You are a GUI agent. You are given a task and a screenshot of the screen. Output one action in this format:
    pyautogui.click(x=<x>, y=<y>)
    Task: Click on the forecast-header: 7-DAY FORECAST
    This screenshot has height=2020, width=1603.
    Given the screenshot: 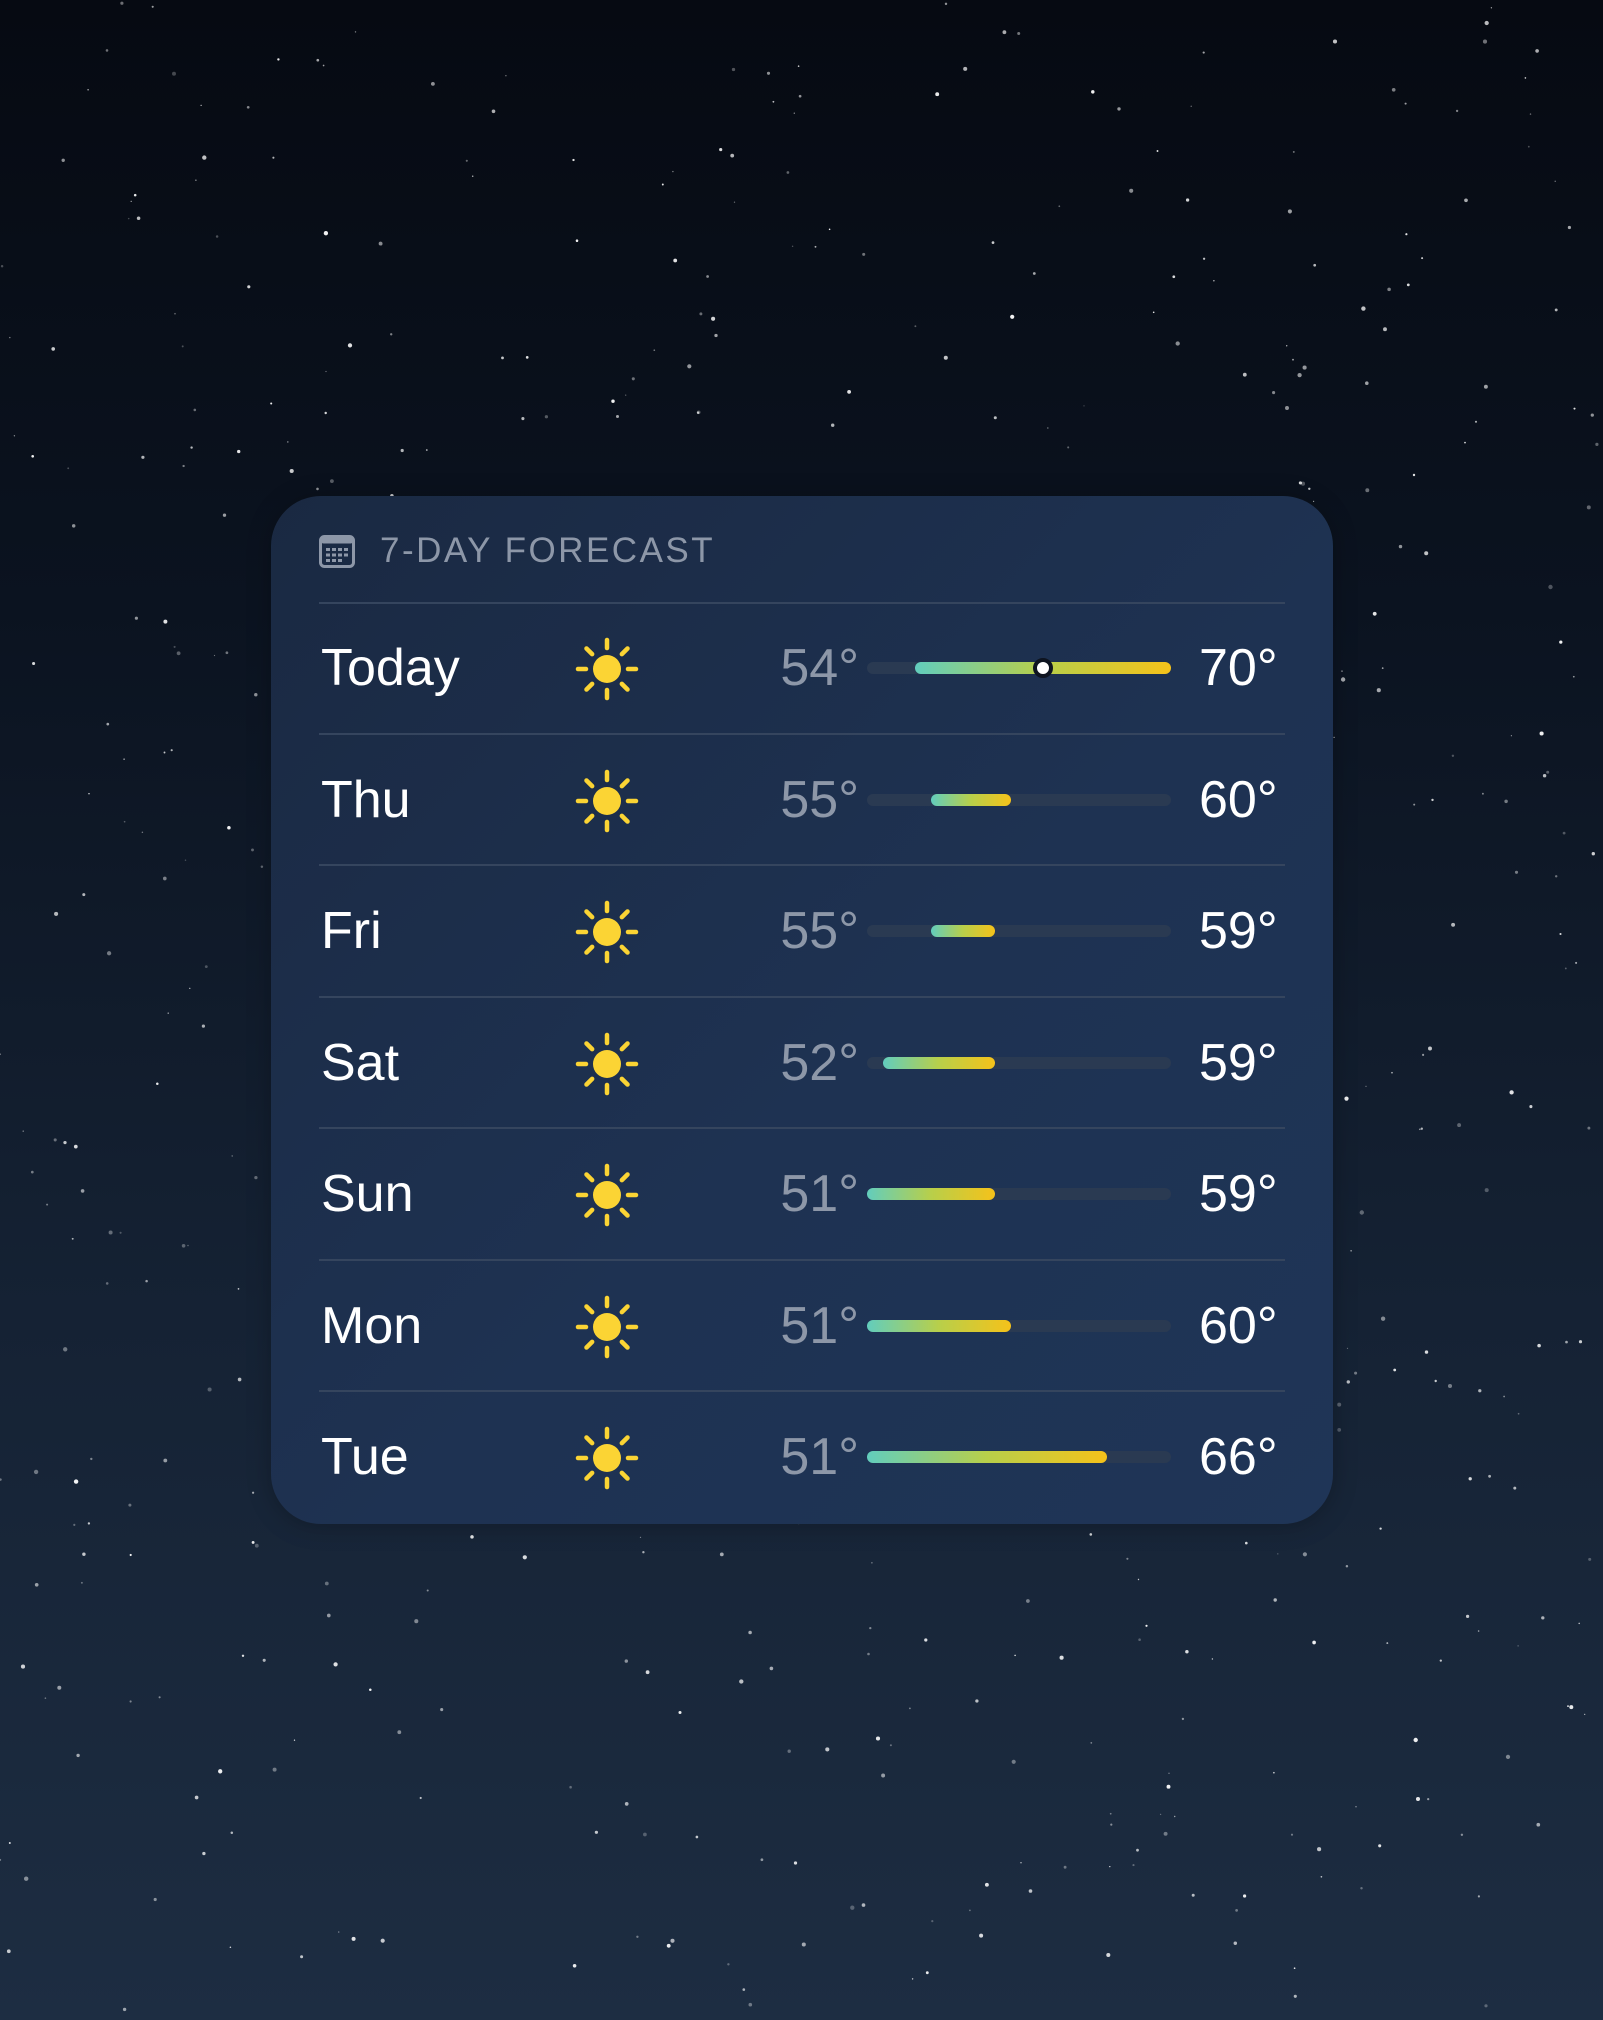 What is the action you would take?
    pyautogui.click(x=517, y=551)
    